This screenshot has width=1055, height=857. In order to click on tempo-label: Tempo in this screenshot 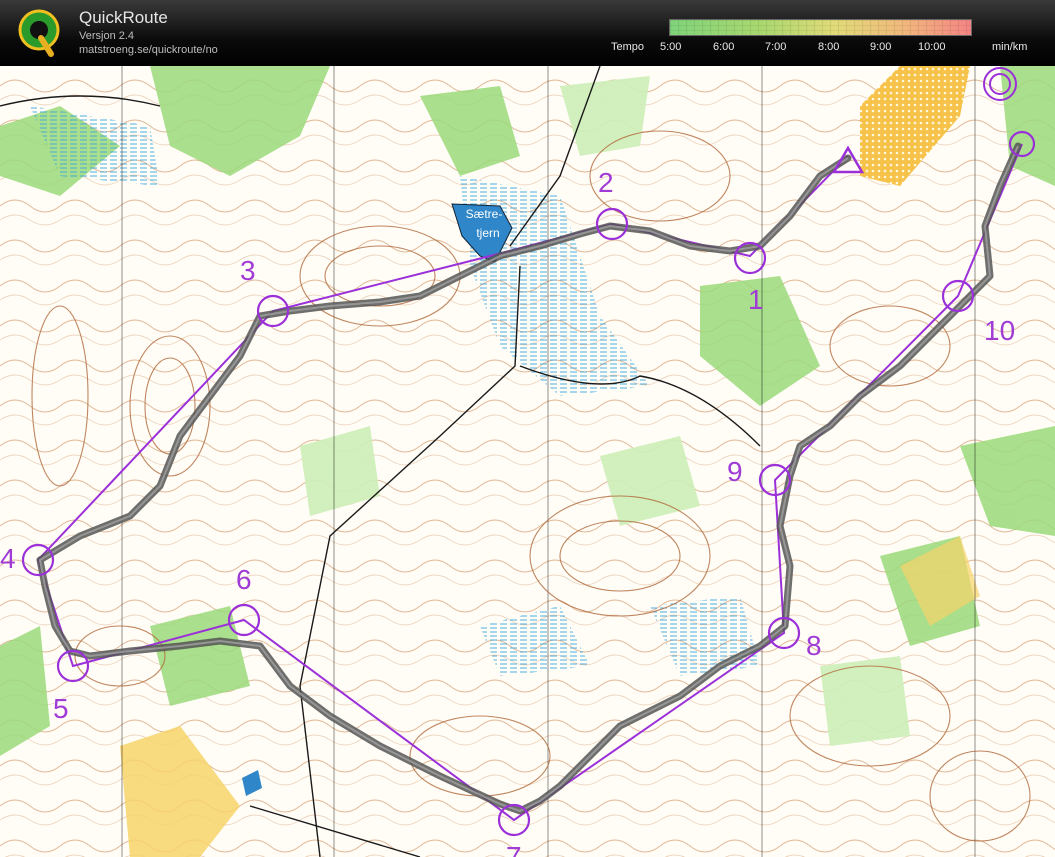, I will do `click(628, 47)`.